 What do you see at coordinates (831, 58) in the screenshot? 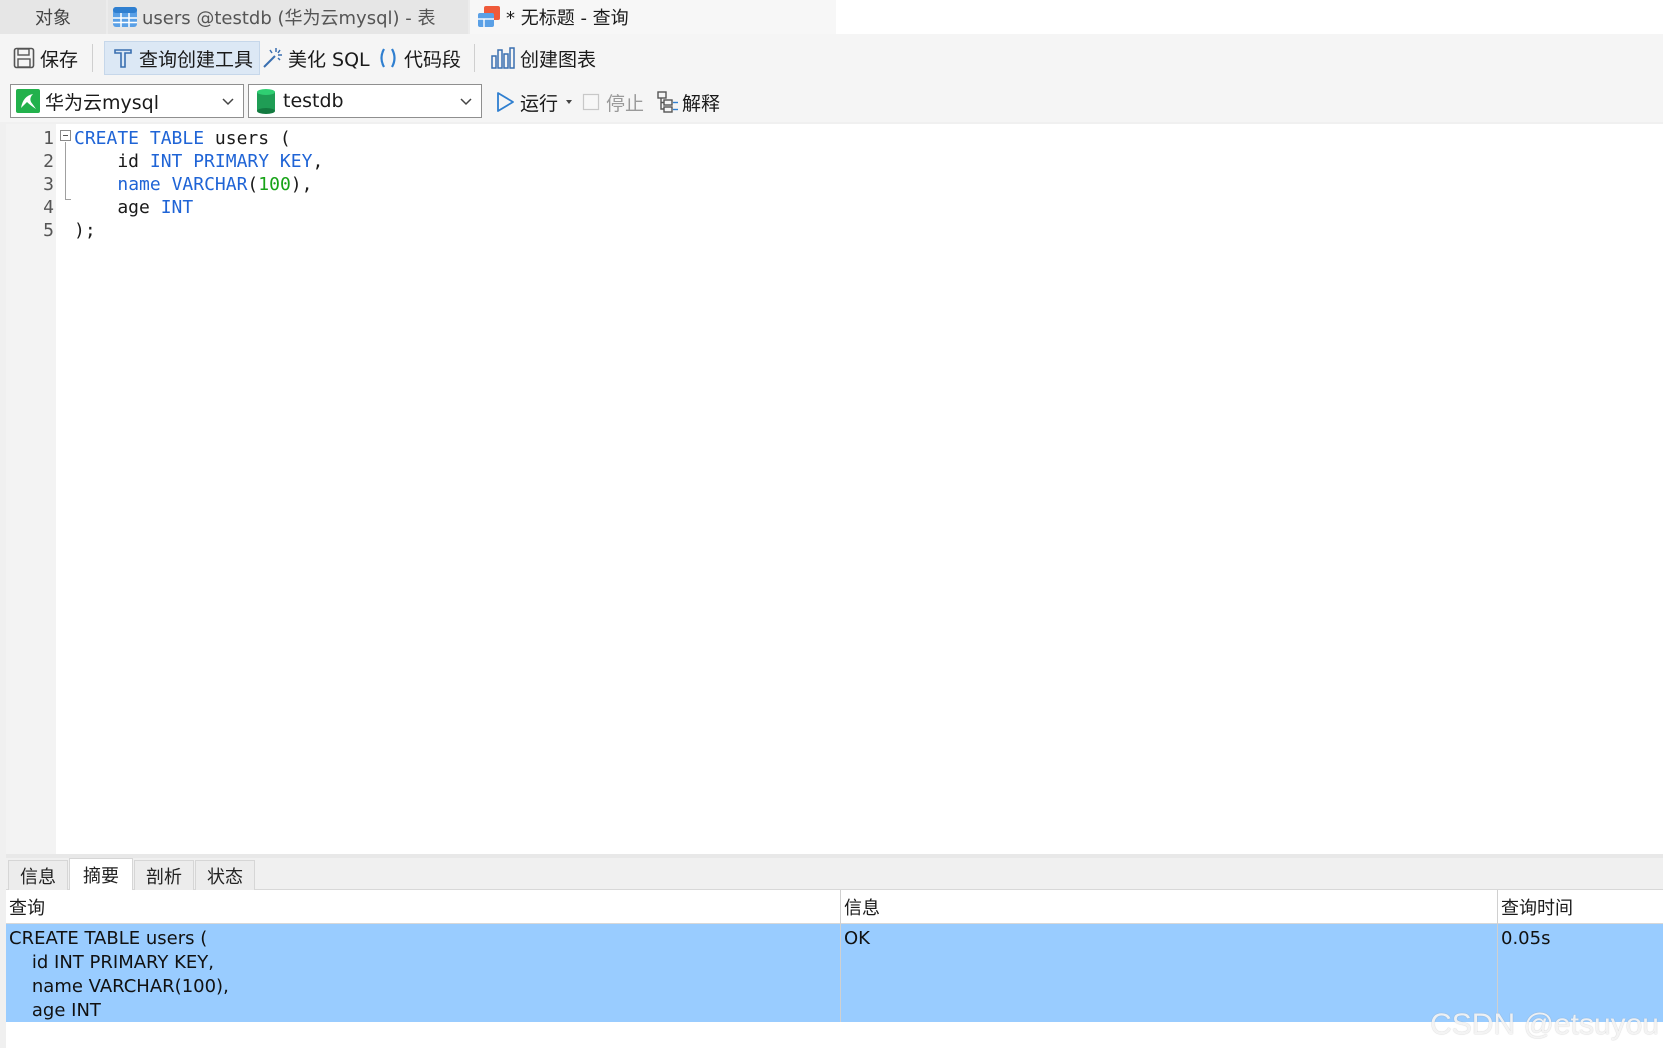
I see `editor-toolbar: 保存 查询创建工具 美化 SQL 代码段 创建图表` at bounding box center [831, 58].